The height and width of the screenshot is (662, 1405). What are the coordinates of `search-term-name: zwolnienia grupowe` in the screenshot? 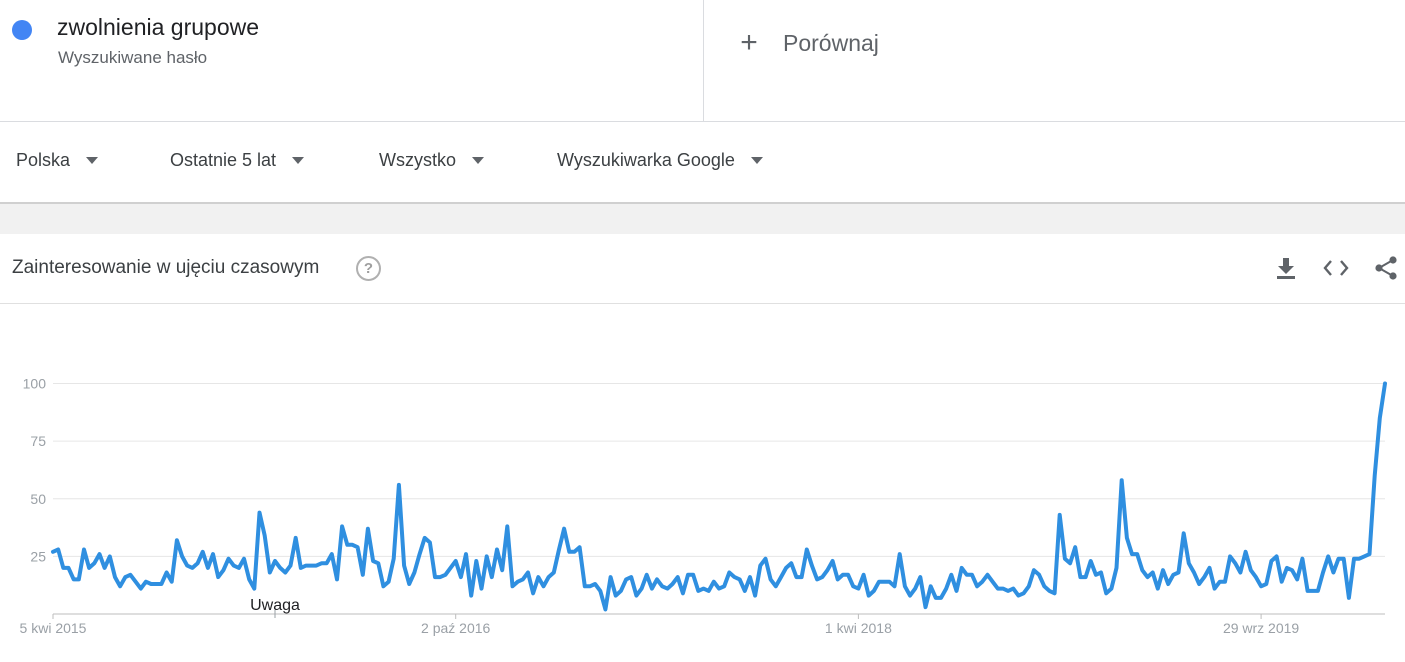 It's located at (158, 27).